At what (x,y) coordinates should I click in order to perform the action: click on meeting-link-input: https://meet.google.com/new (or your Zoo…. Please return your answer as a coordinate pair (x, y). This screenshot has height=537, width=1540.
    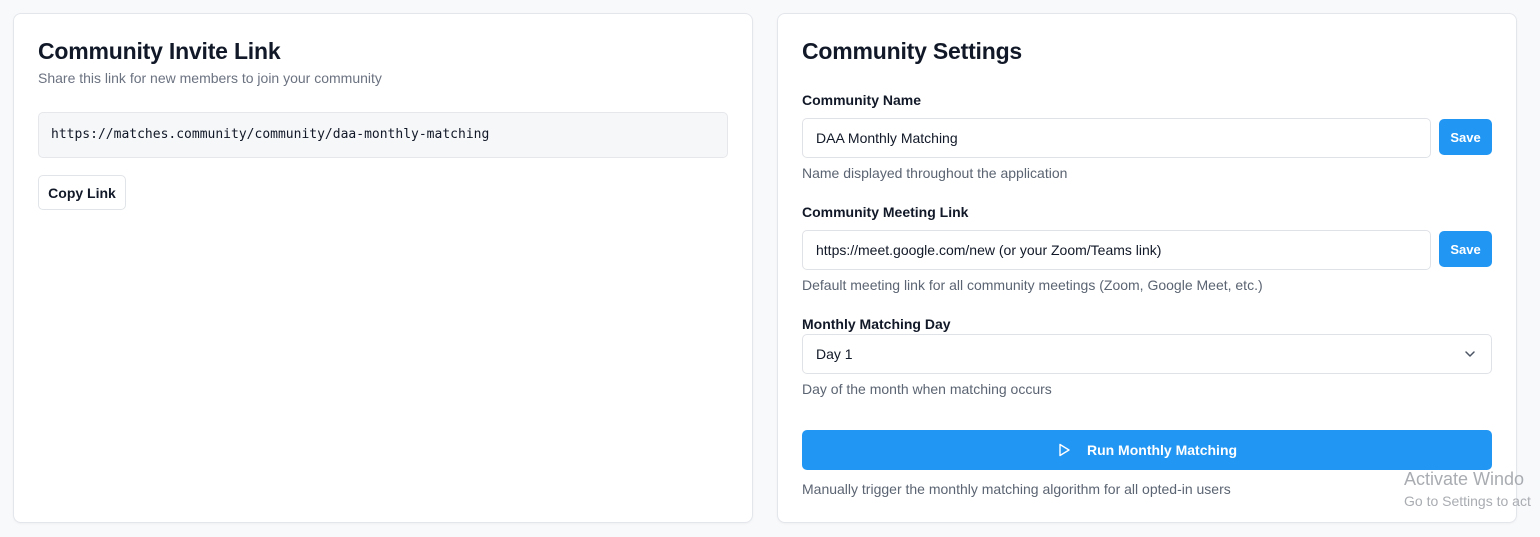
    Looking at the image, I should click on (1116, 250).